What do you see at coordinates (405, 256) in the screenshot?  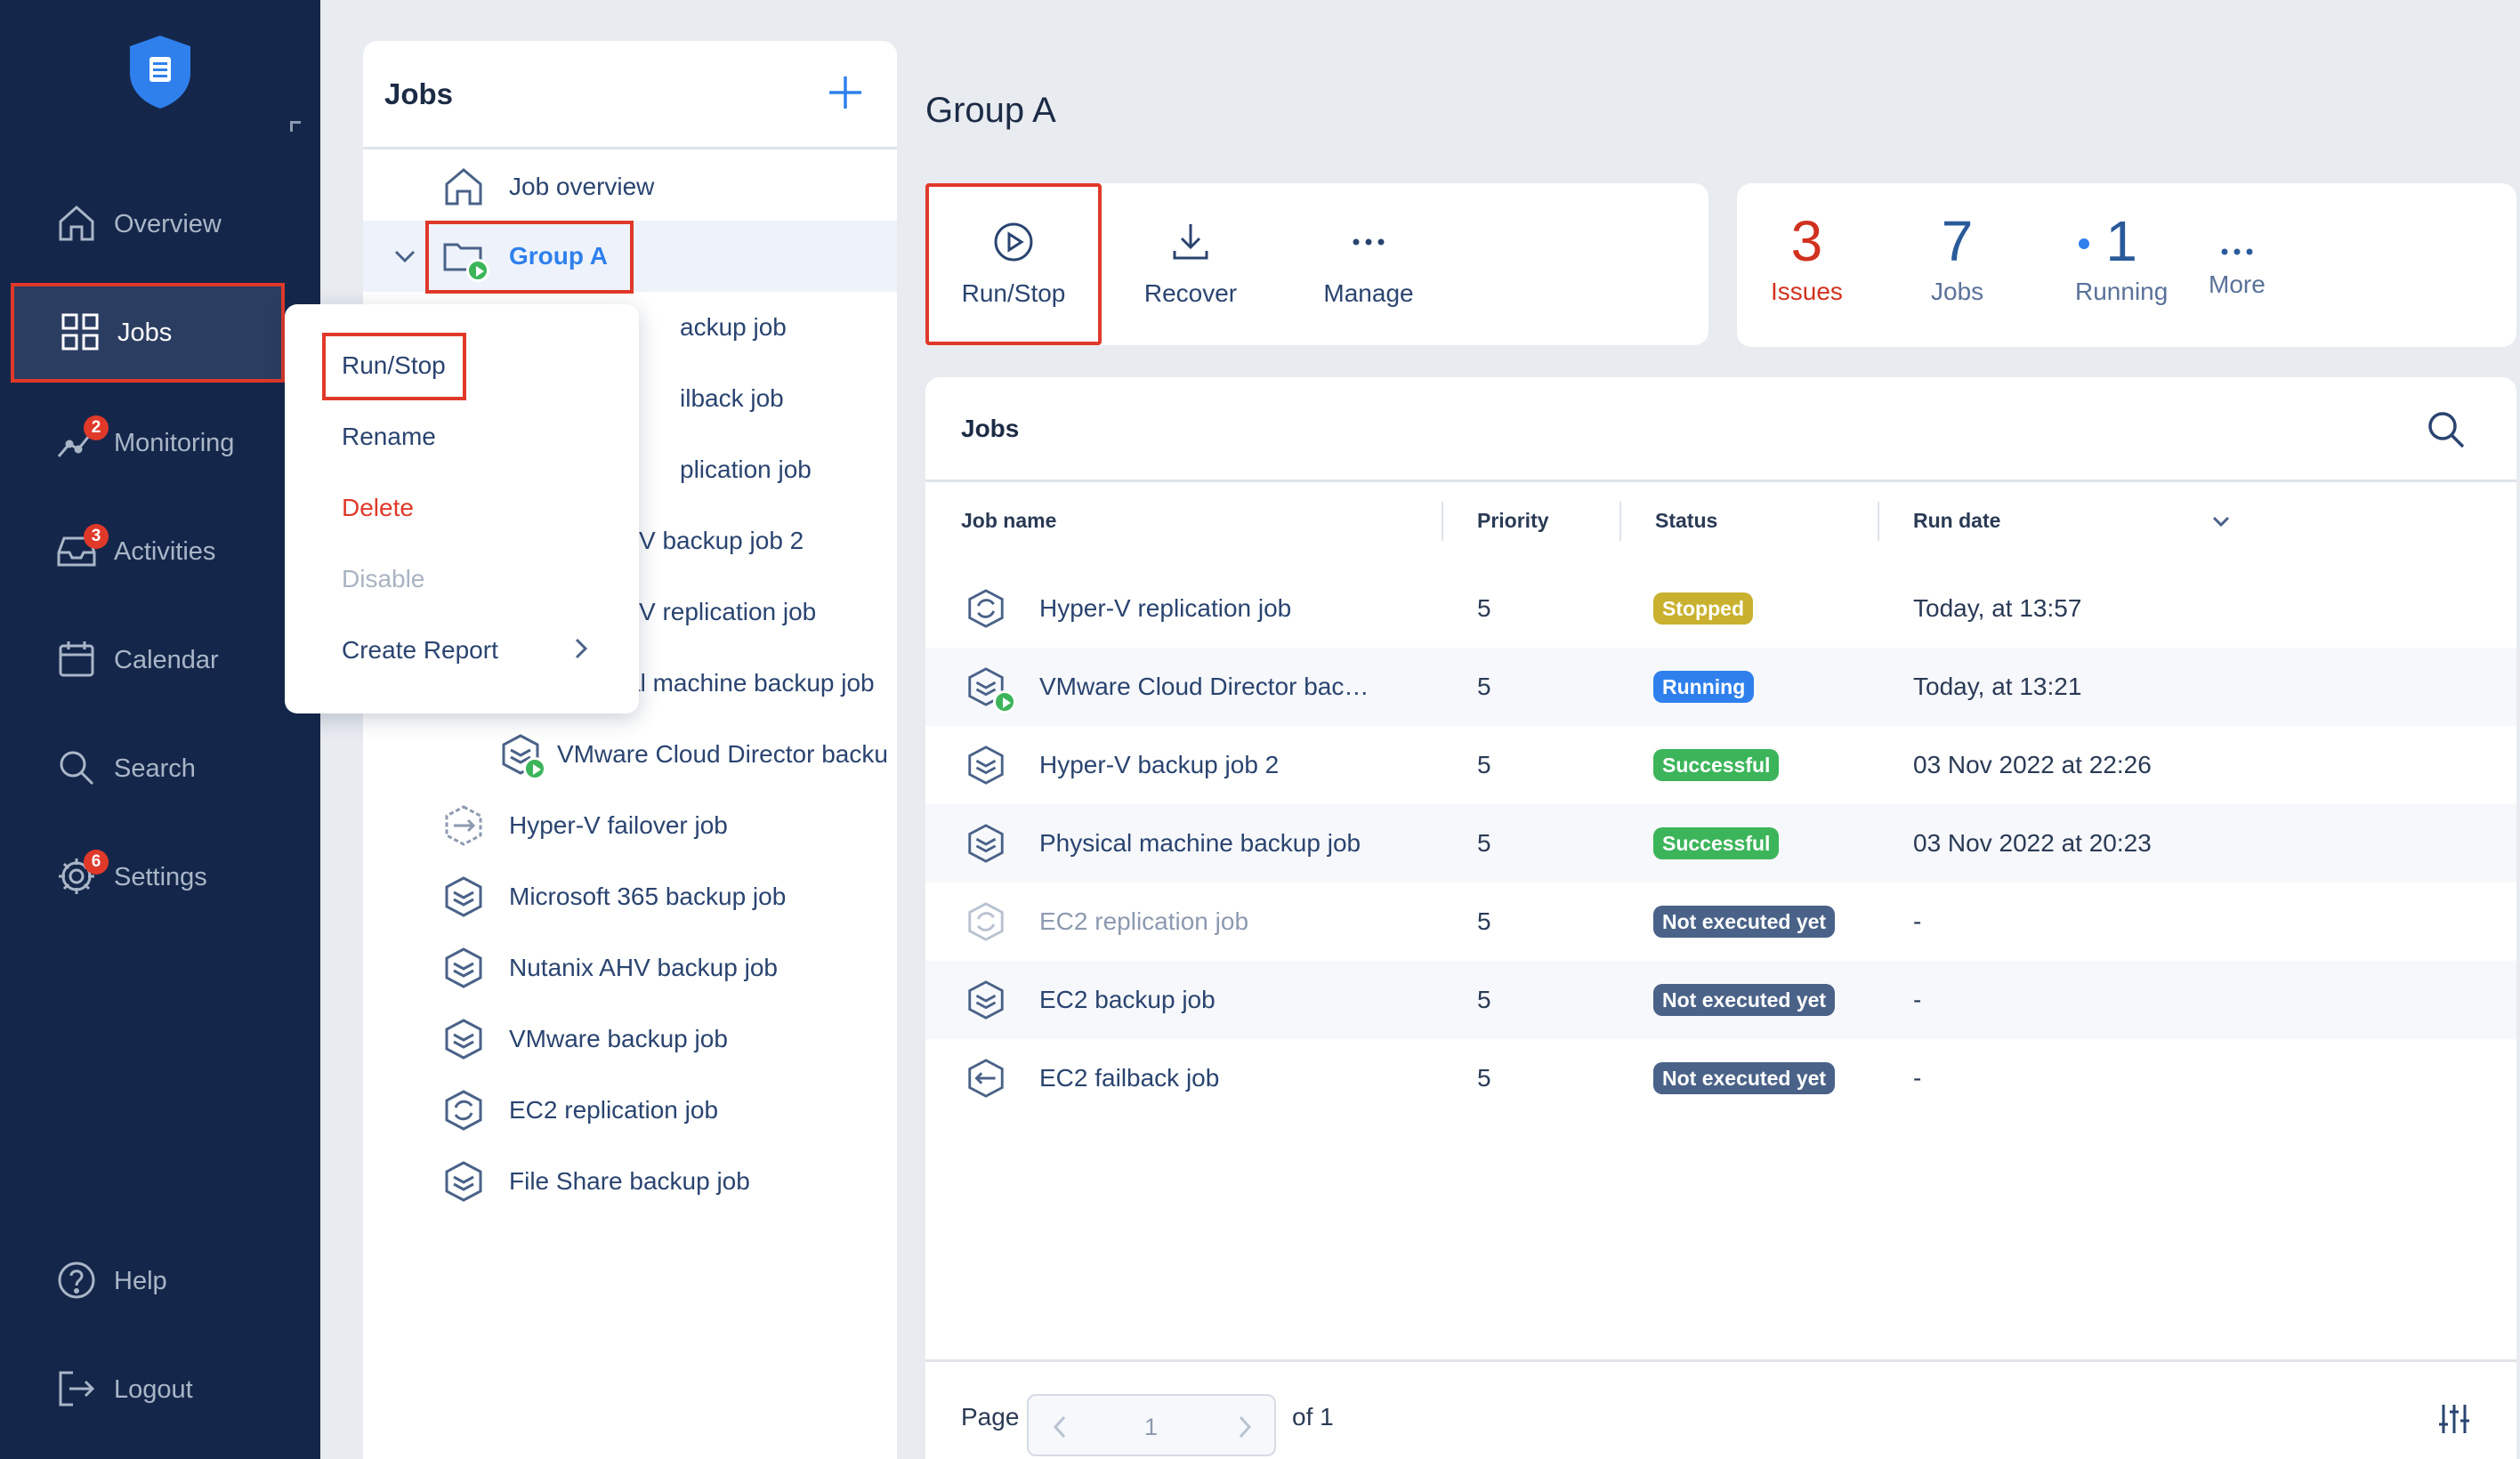 I see `chevron-down-icon` at bounding box center [405, 256].